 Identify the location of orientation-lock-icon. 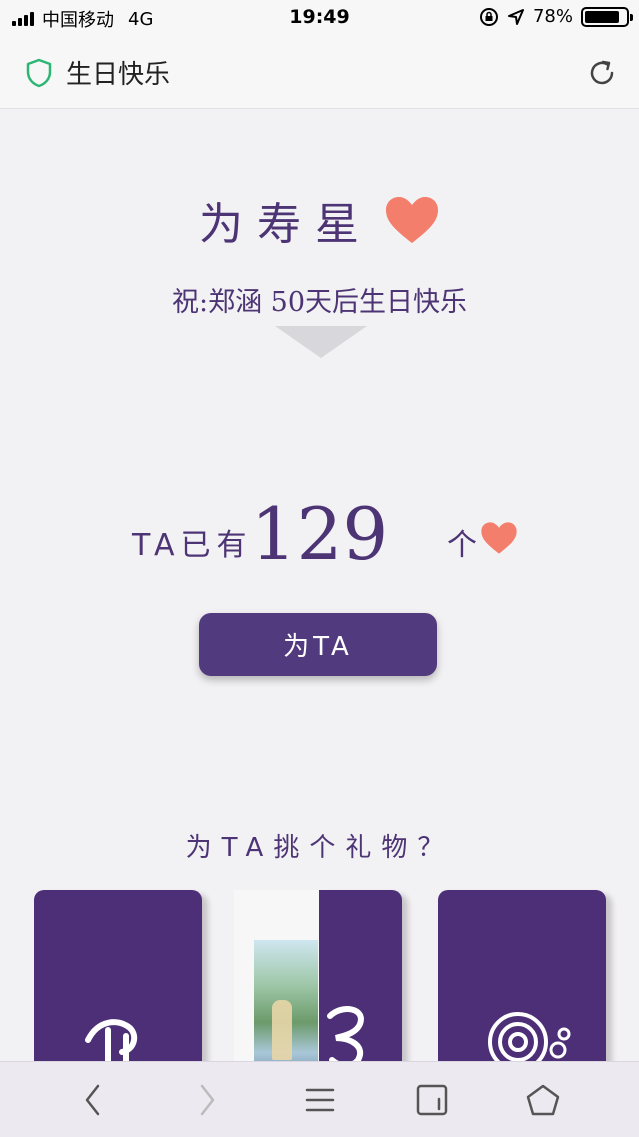
(488, 16).